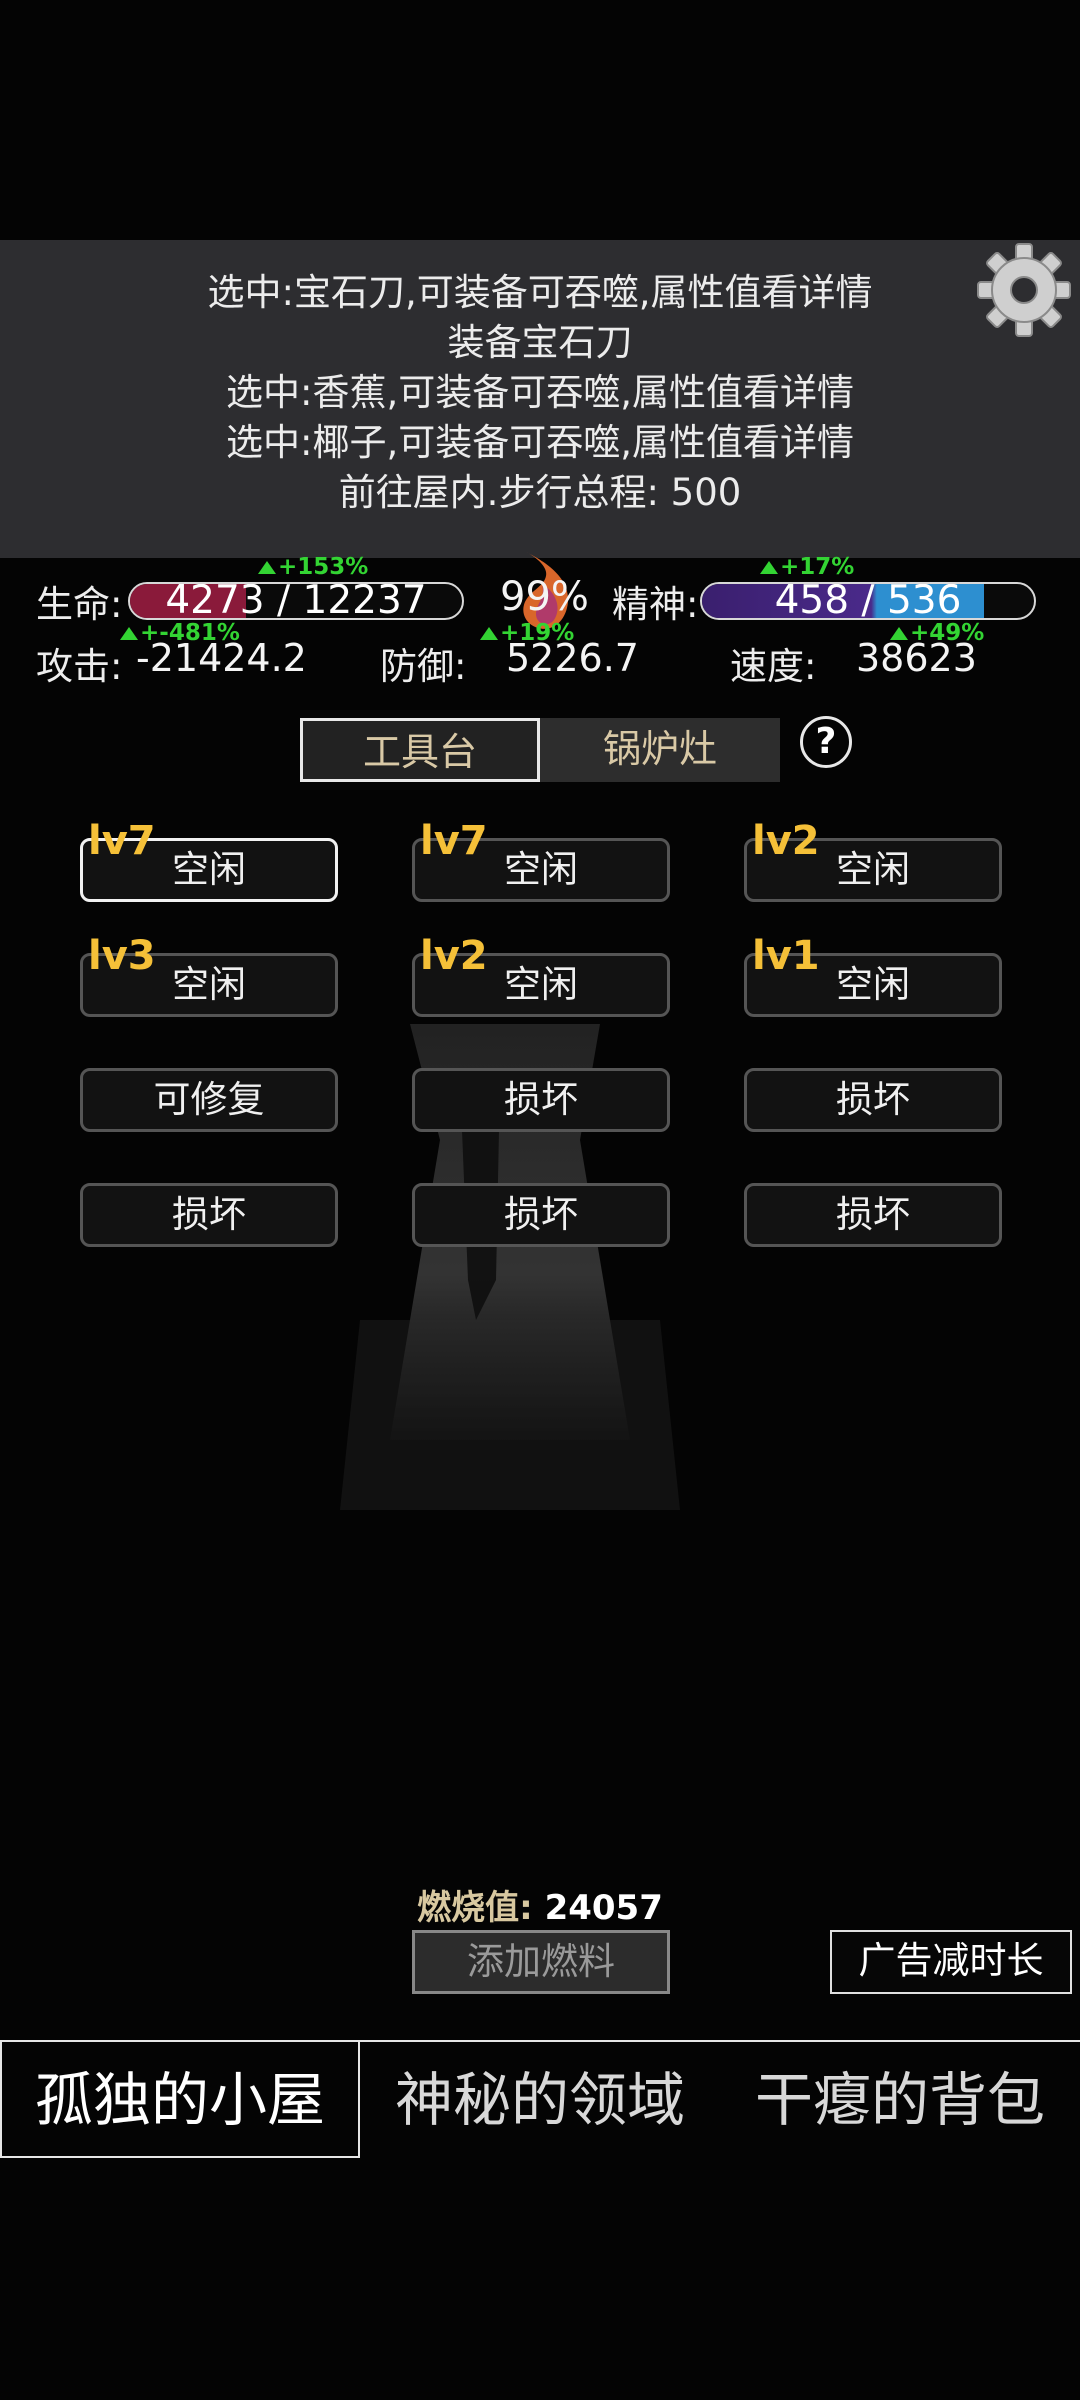 The image size is (1080, 2400). What do you see at coordinates (420, 750) in the screenshot?
I see `tab-workbench: 工具台` at bounding box center [420, 750].